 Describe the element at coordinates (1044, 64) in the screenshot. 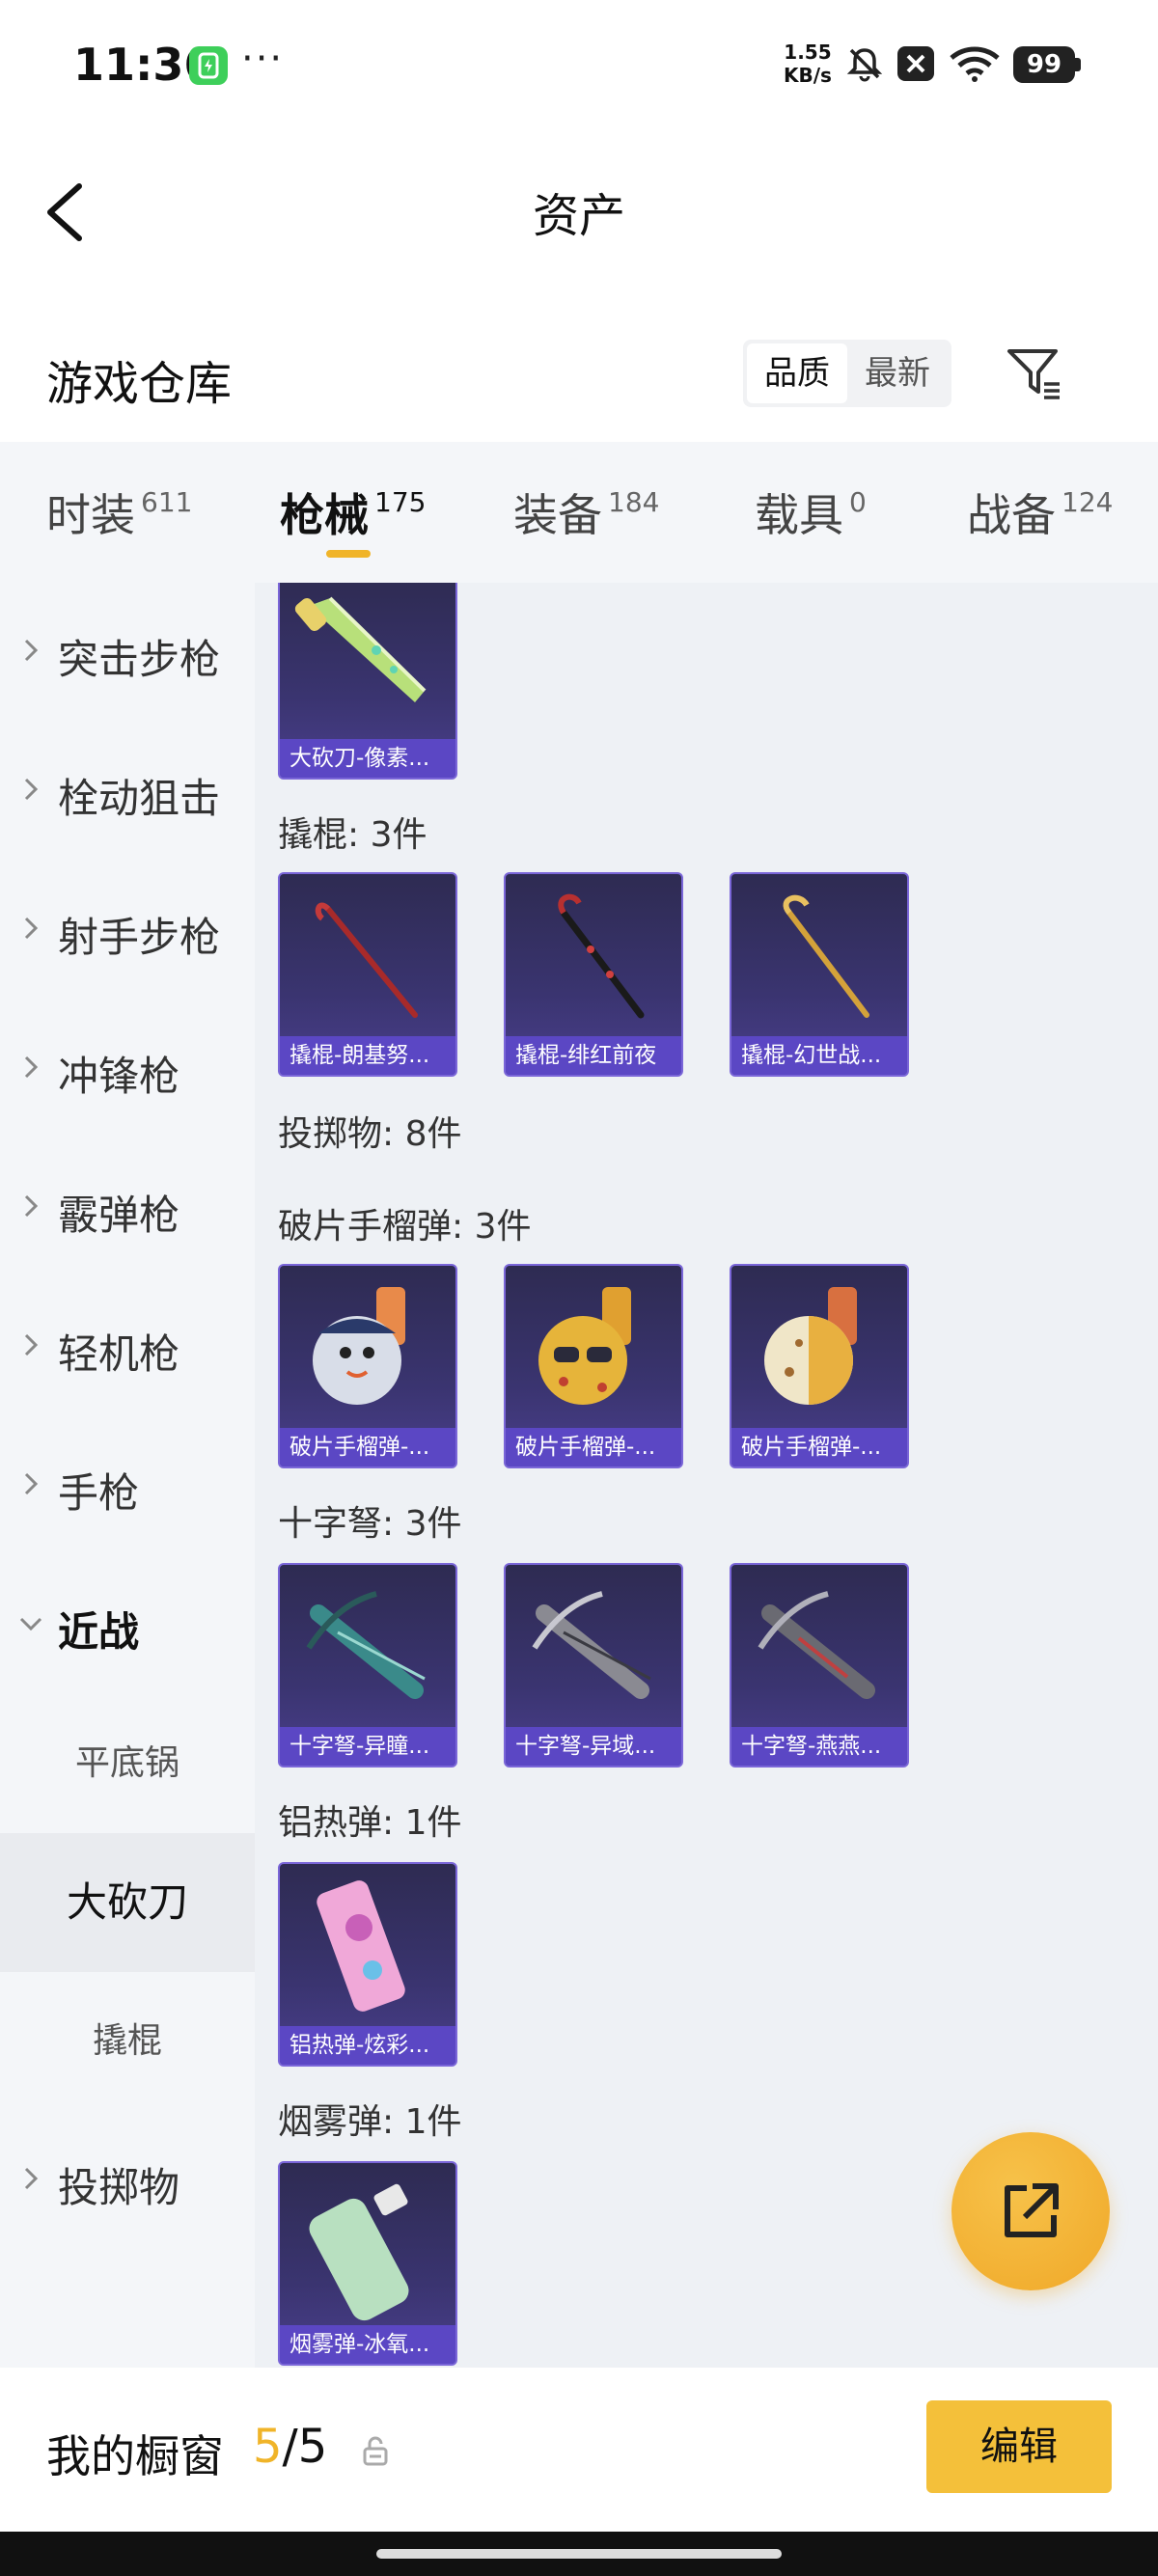

I see `battery-indicator: 99` at that location.